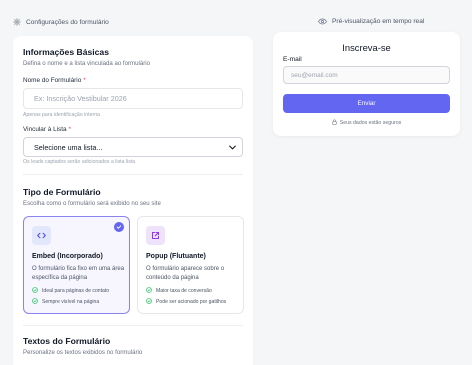 Image resolution: width=472 pixels, height=365 pixels. What do you see at coordinates (366, 75) in the screenshot?
I see `preview-email-input: seu@email.com` at bounding box center [366, 75].